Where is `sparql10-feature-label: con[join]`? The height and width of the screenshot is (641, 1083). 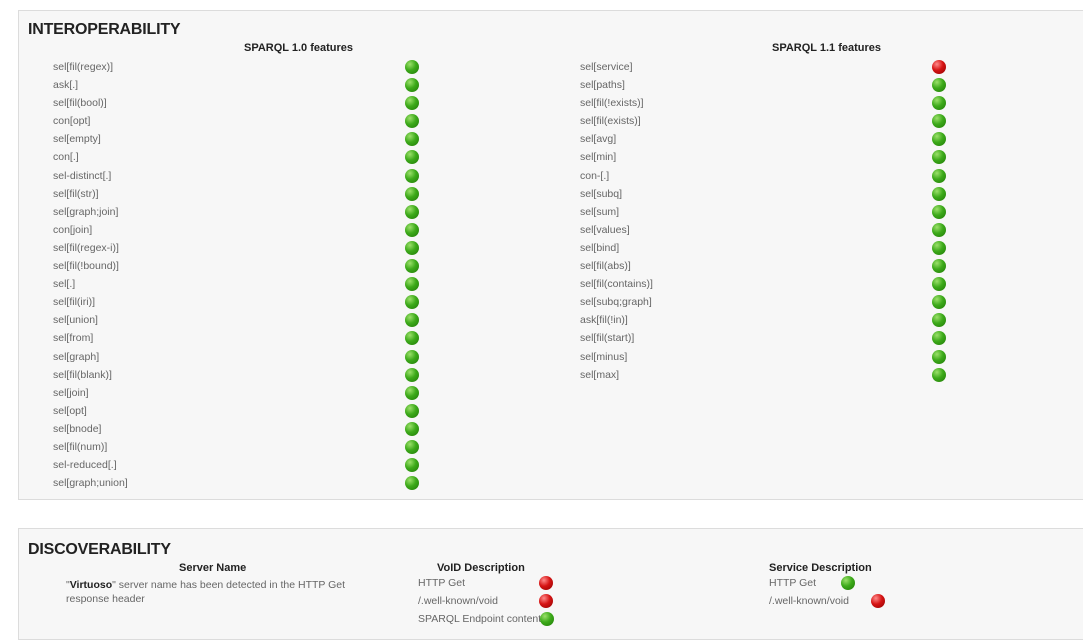 sparql10-feature-label: con[join] is located at coordinates (73, 229).